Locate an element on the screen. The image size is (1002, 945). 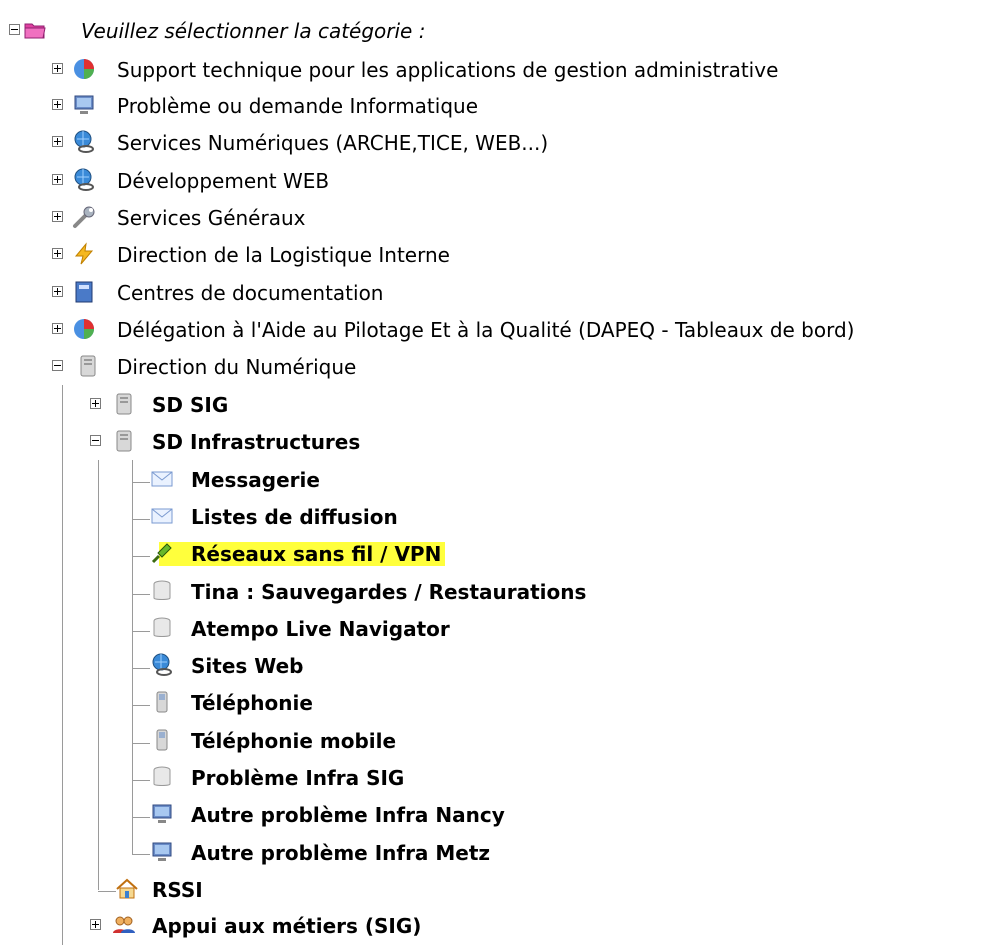
category-centres-documentation: Centres de documentation is located at coordinates (500, 293).